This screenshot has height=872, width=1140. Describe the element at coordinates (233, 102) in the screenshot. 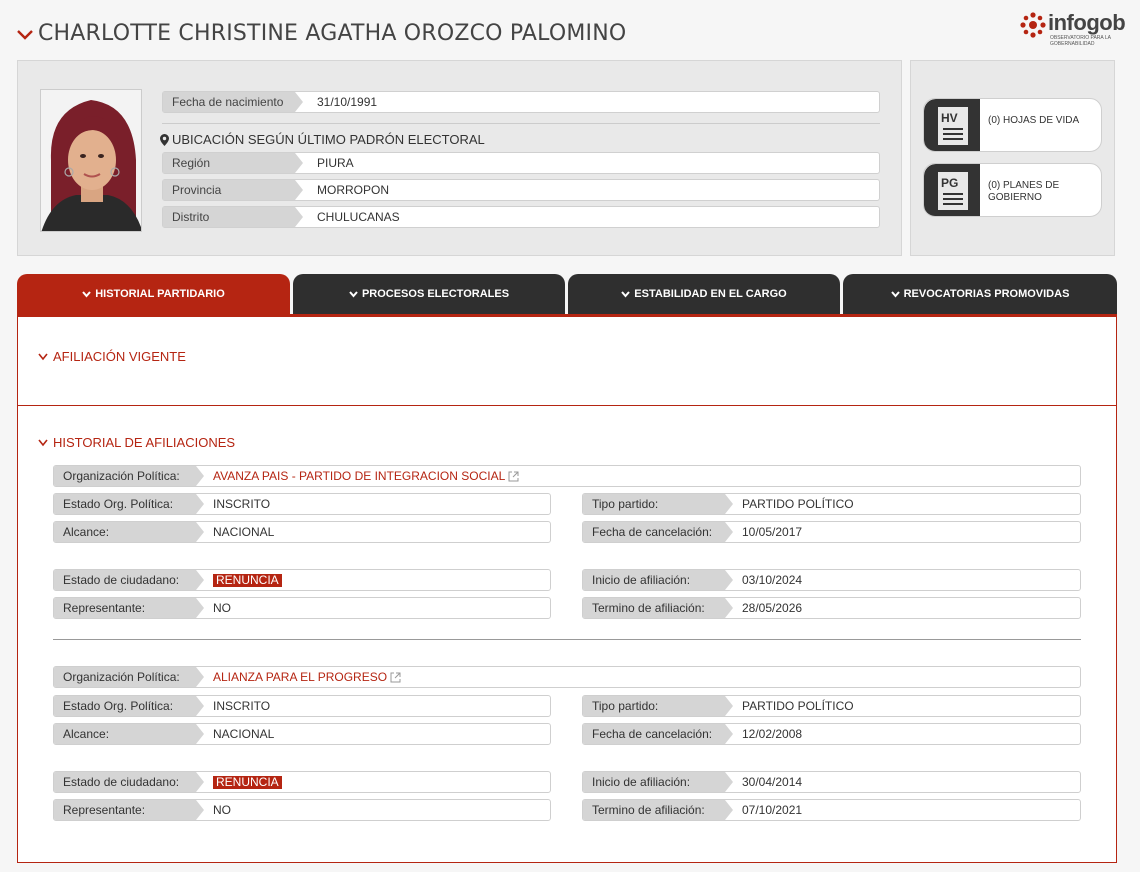

I see `field-label: Fecha de nacimiento` at that location.